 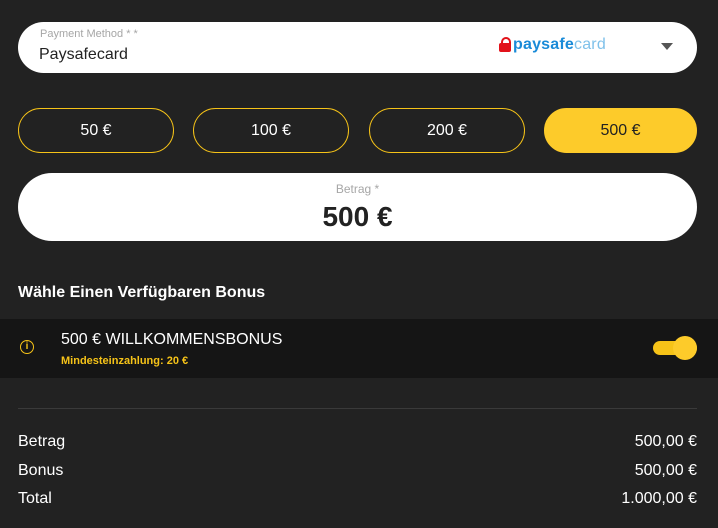 What do you see at coordinates (172, 339) in the screenshot?
I see `bonus-title: 500 € WILLKOMMENSBONUS` at bounding box center [172, 339].